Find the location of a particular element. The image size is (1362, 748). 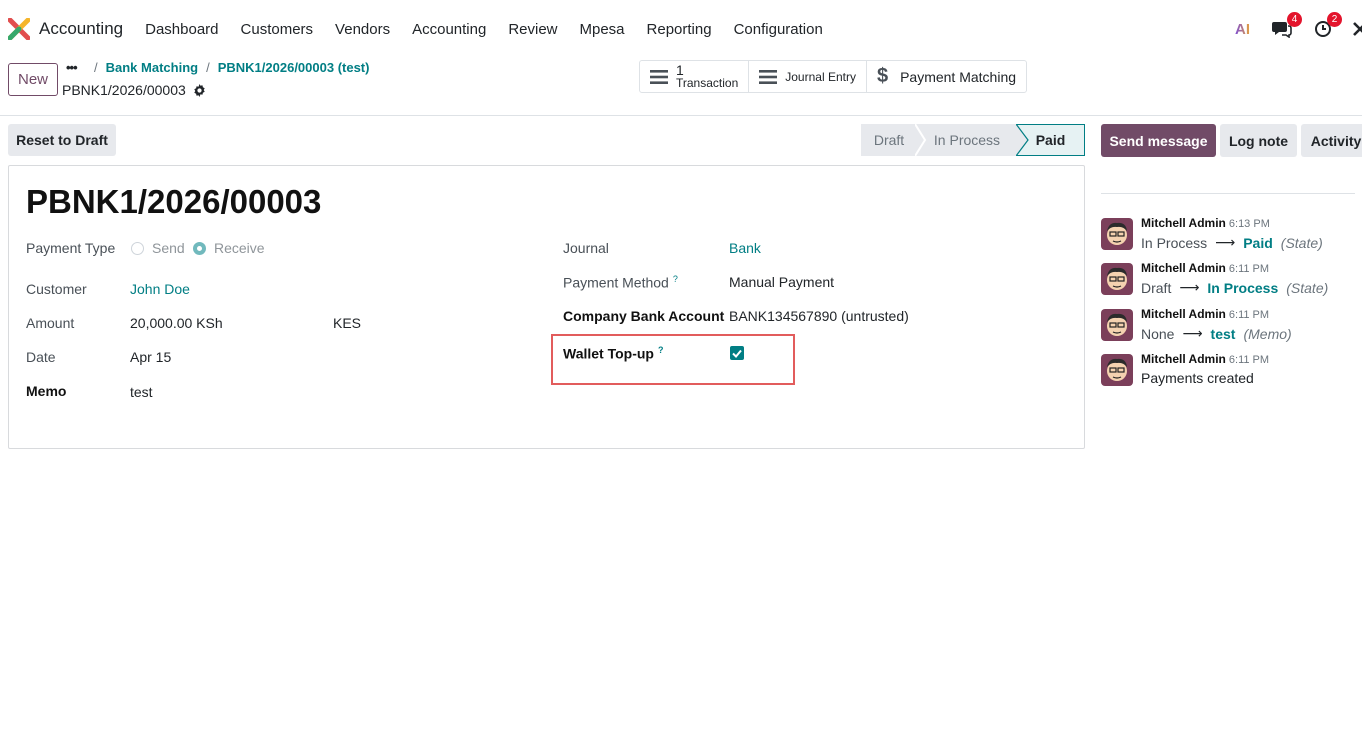

ai-icon: AI is located at coordinates (1242, 29).